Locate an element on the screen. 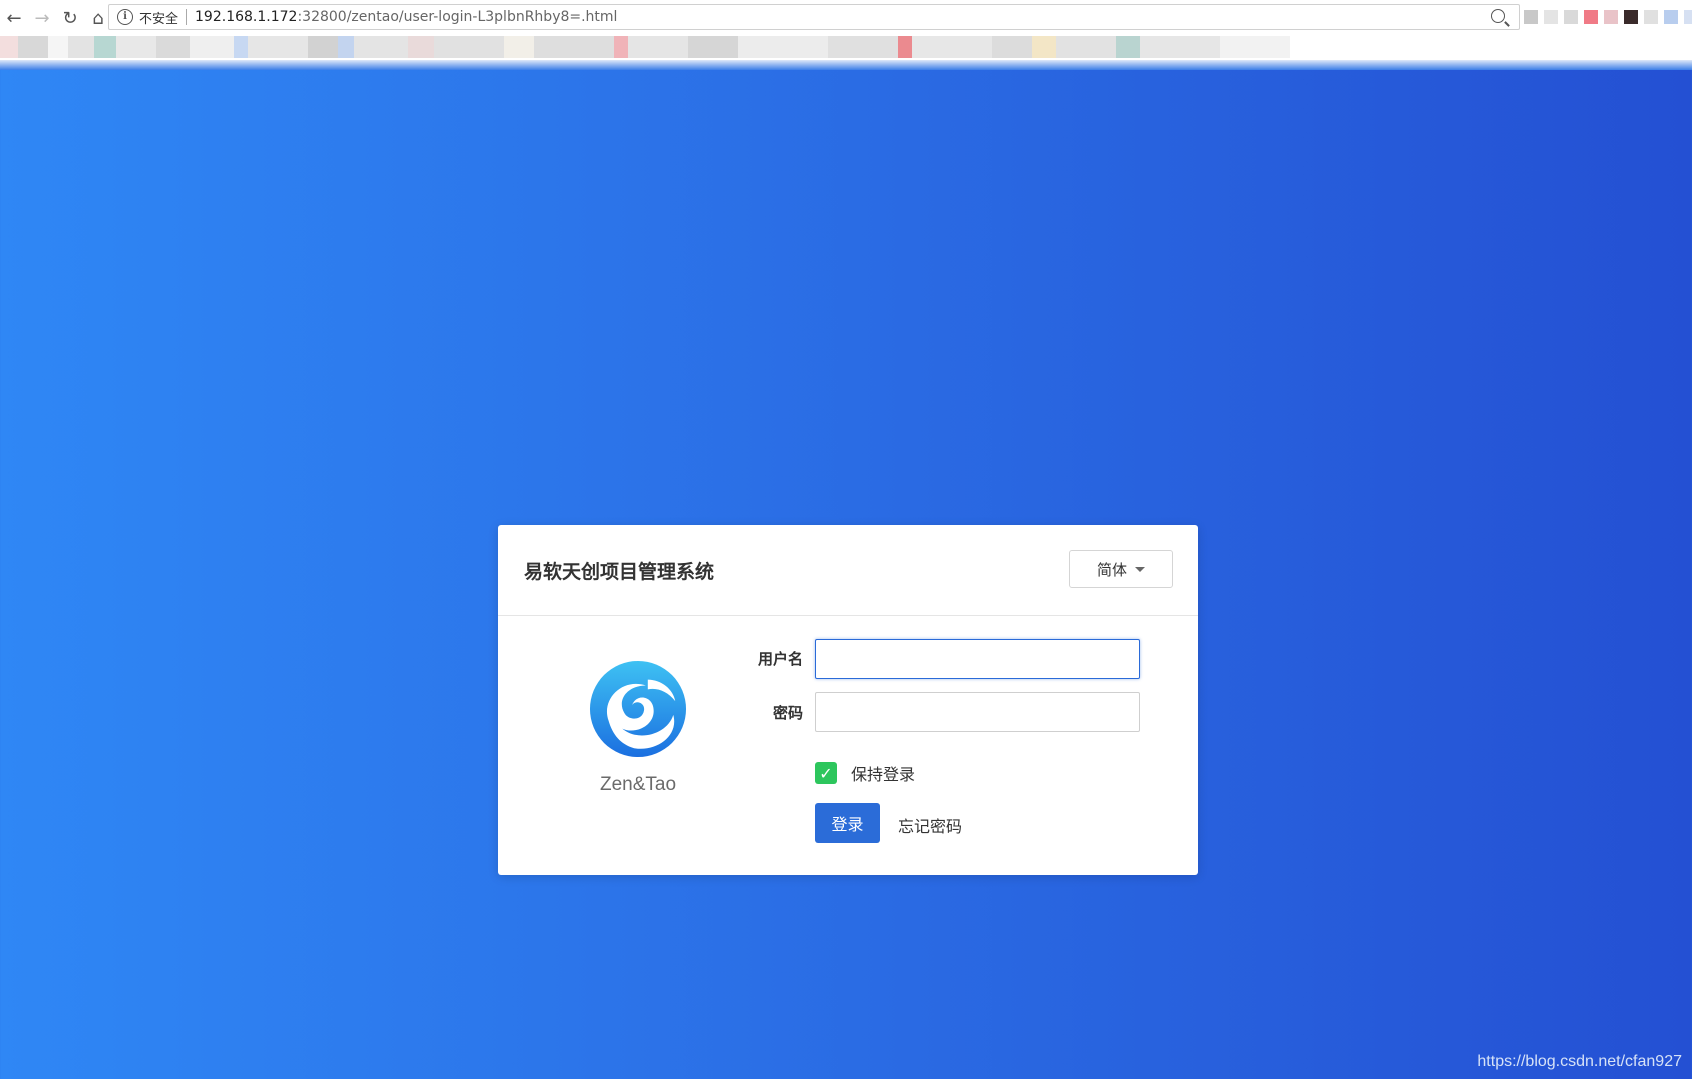 Image resolution: width=1692 pixels, height=1079 pixels. forgot-password-link: 忘记密码 is located at coordinates (930, 825).